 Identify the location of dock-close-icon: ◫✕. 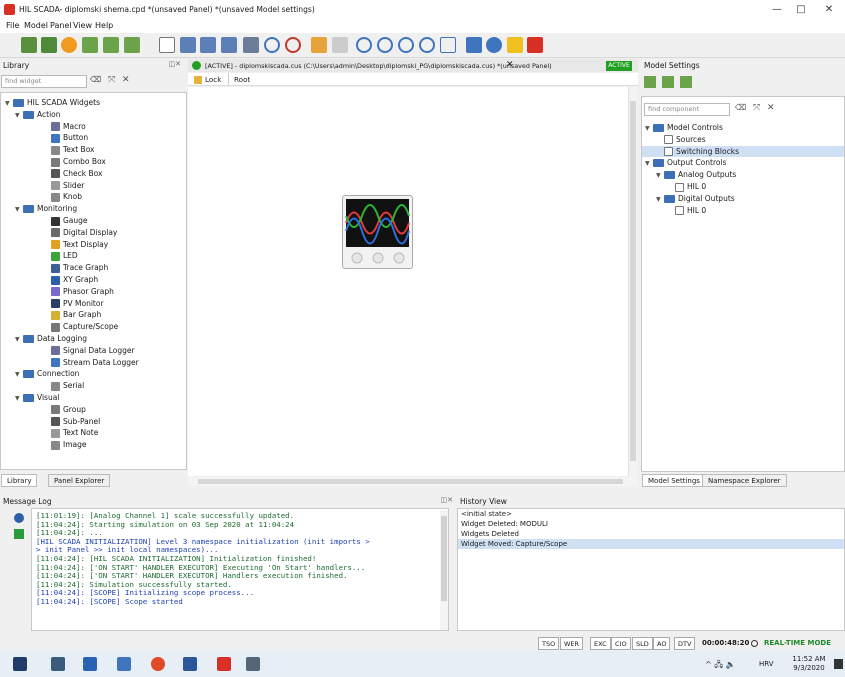
(175, 64).